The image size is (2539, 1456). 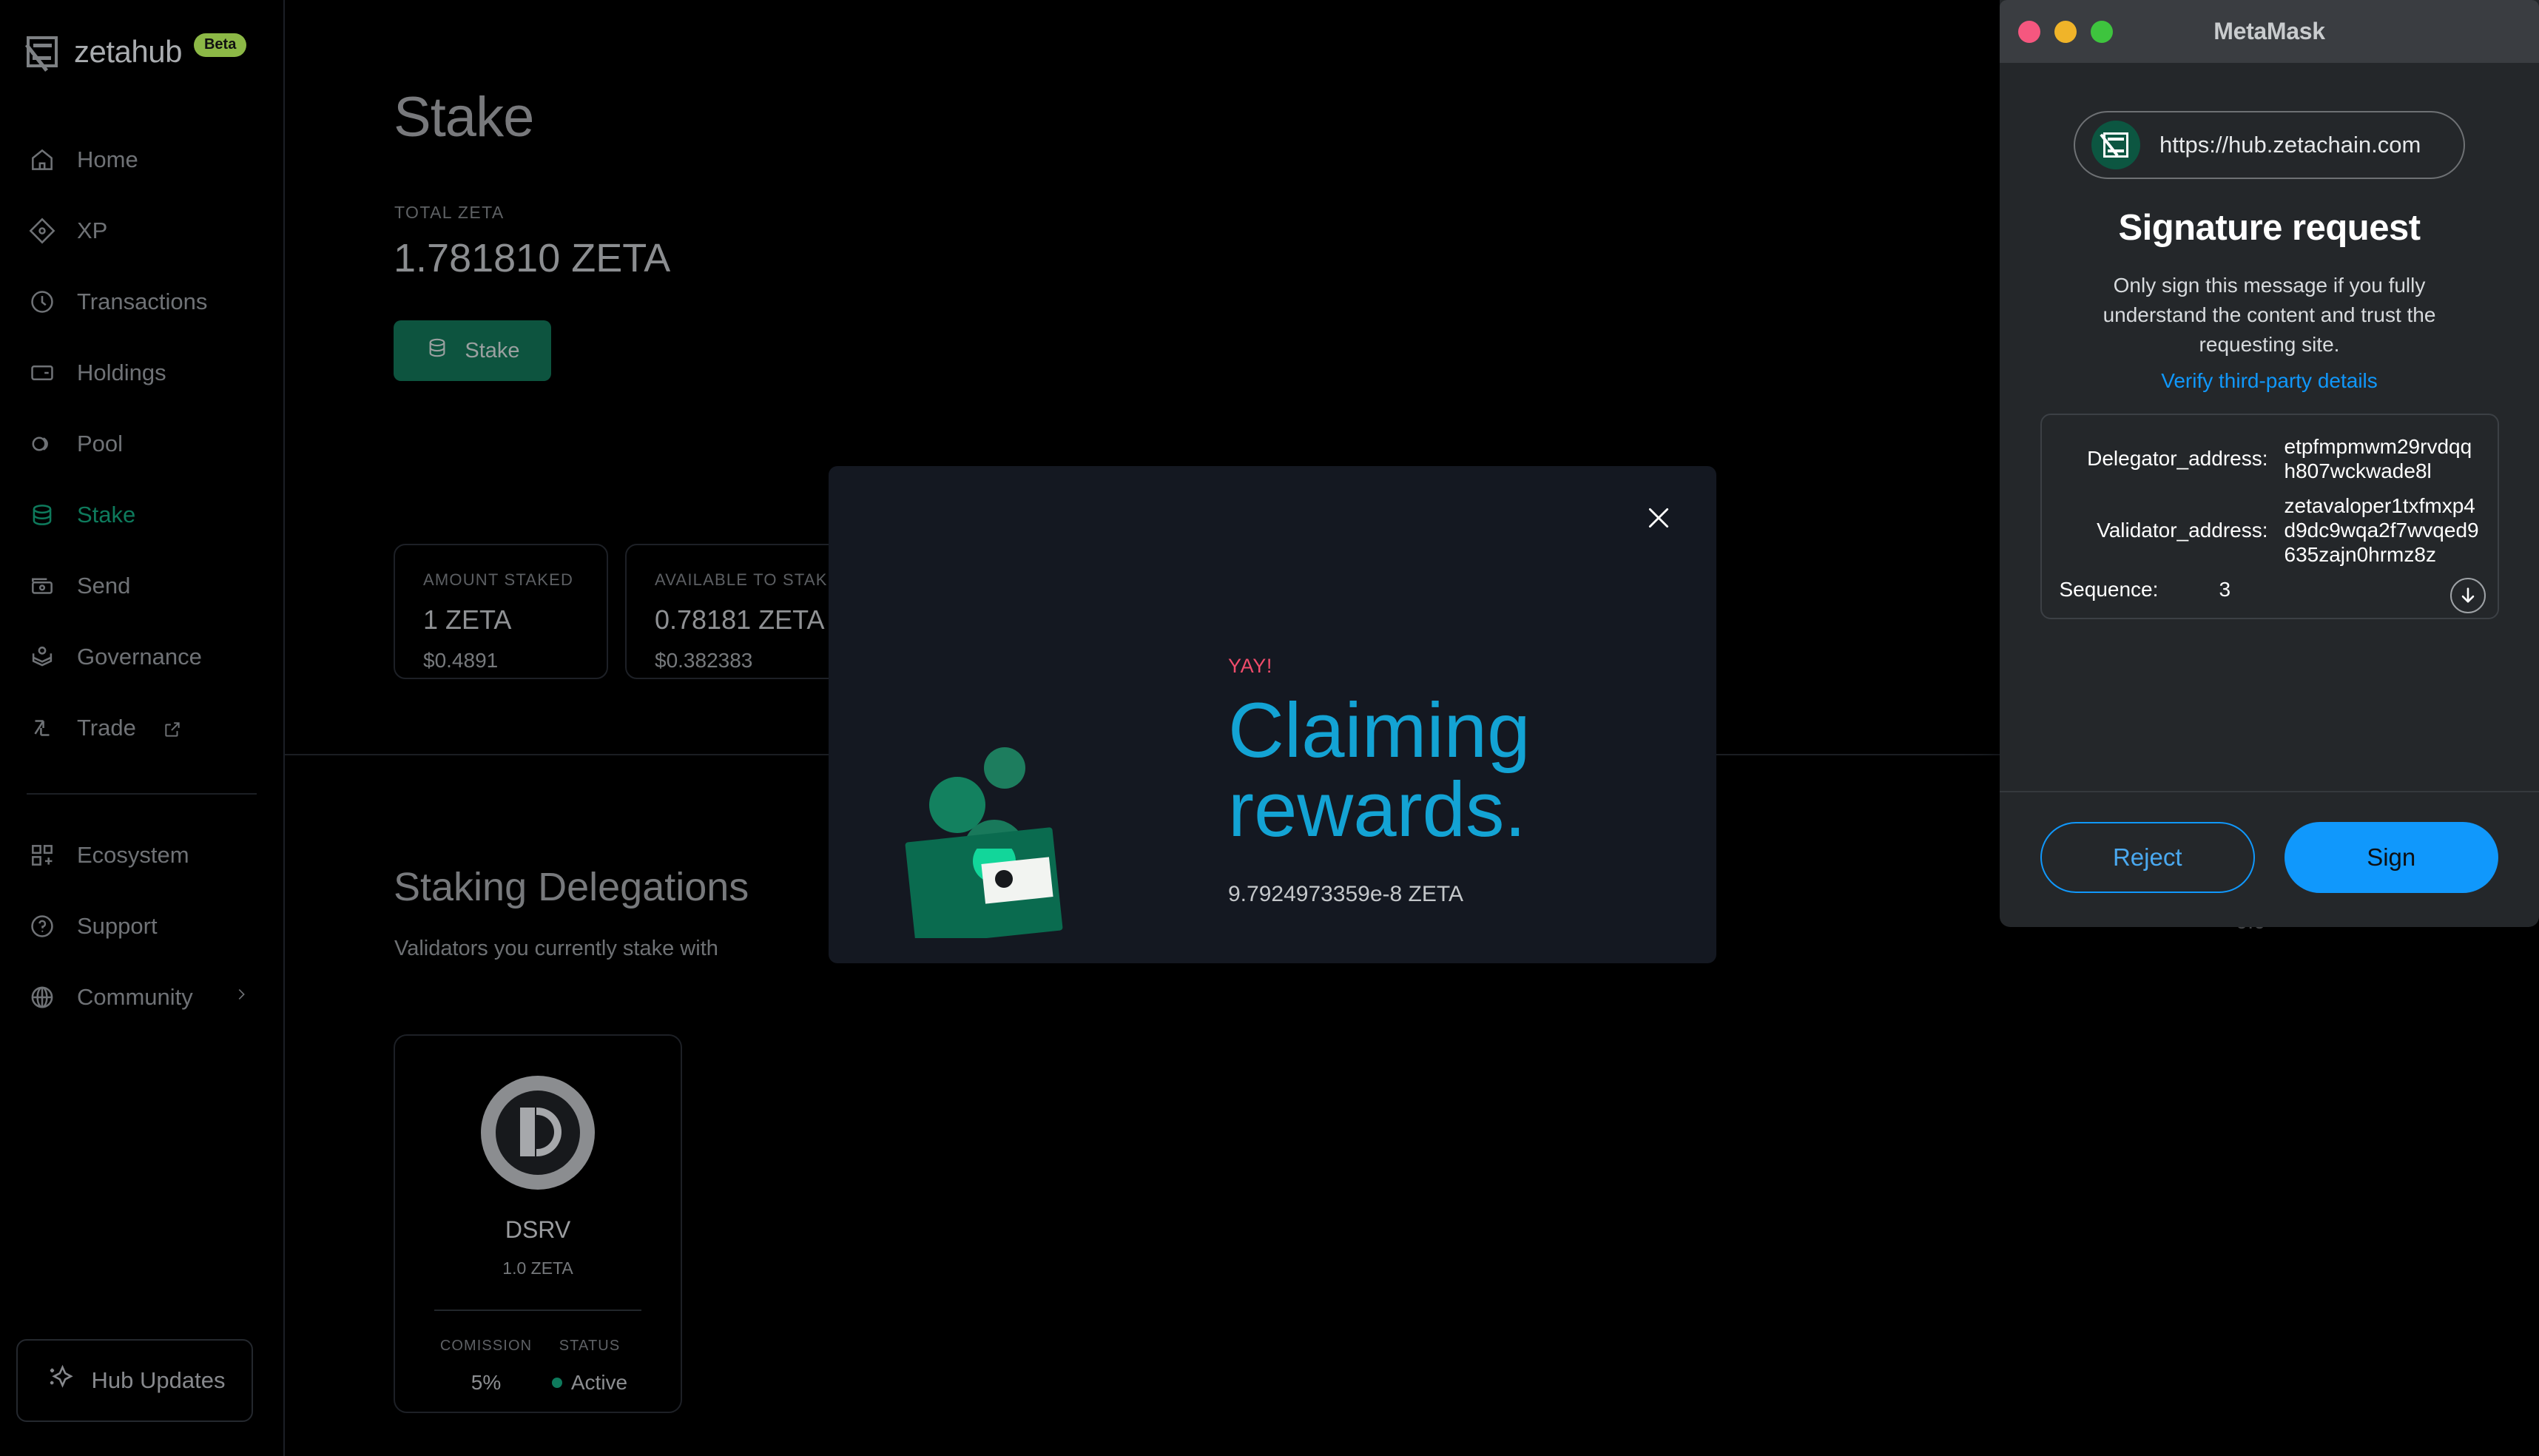 What do you see at coordinates (2065, 32) in the screenshot?
I see `window-minimize-button` at bounding box center [2065, 32].